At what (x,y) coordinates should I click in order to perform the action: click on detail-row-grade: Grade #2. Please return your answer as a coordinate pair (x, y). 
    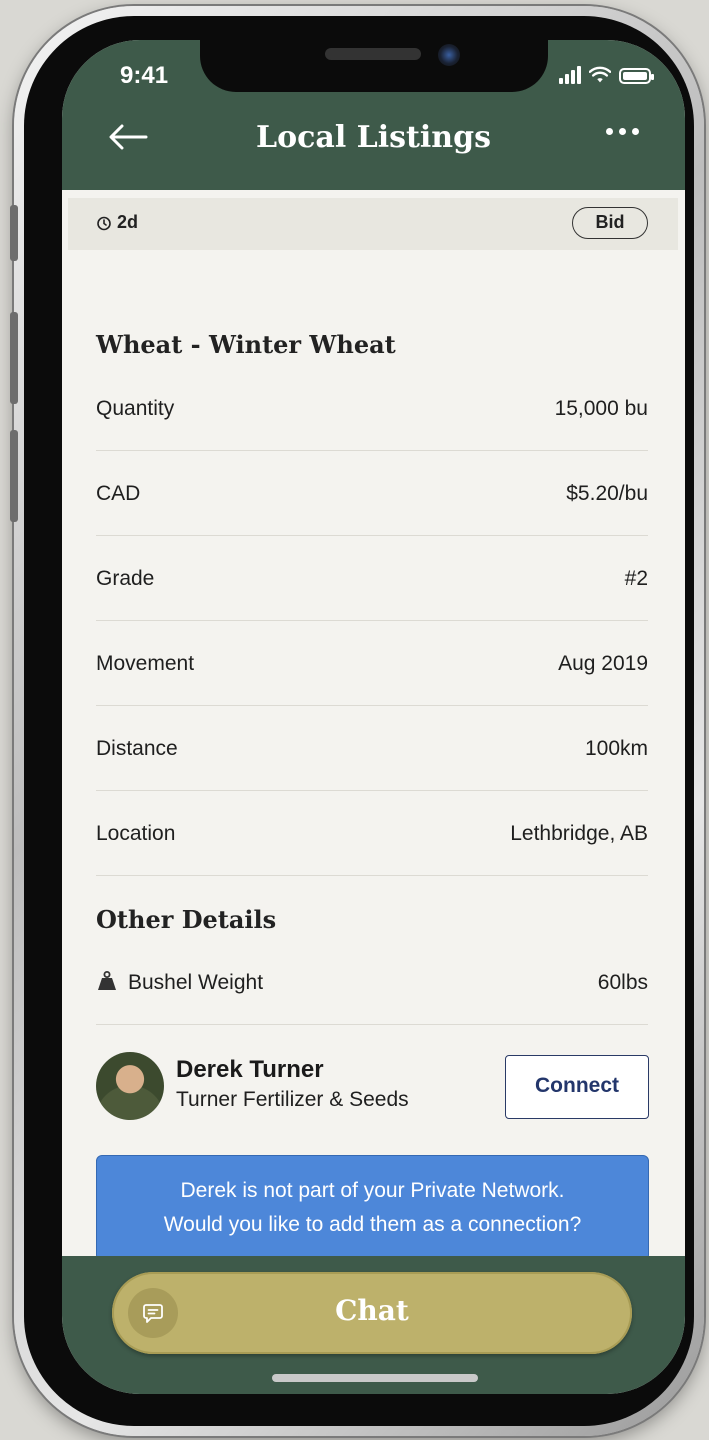
    Looking at the image, I should click on (372, 578).